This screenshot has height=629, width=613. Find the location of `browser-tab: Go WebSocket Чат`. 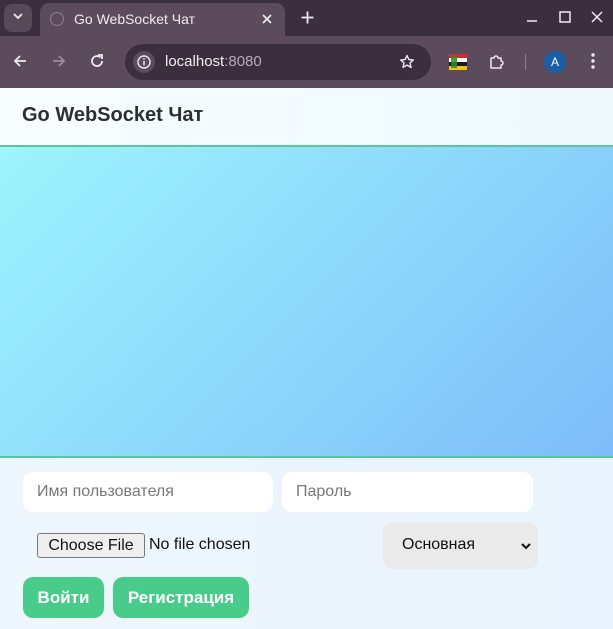

browser-tab: Go WebSocket Чат is located at coordinates (162, 19).